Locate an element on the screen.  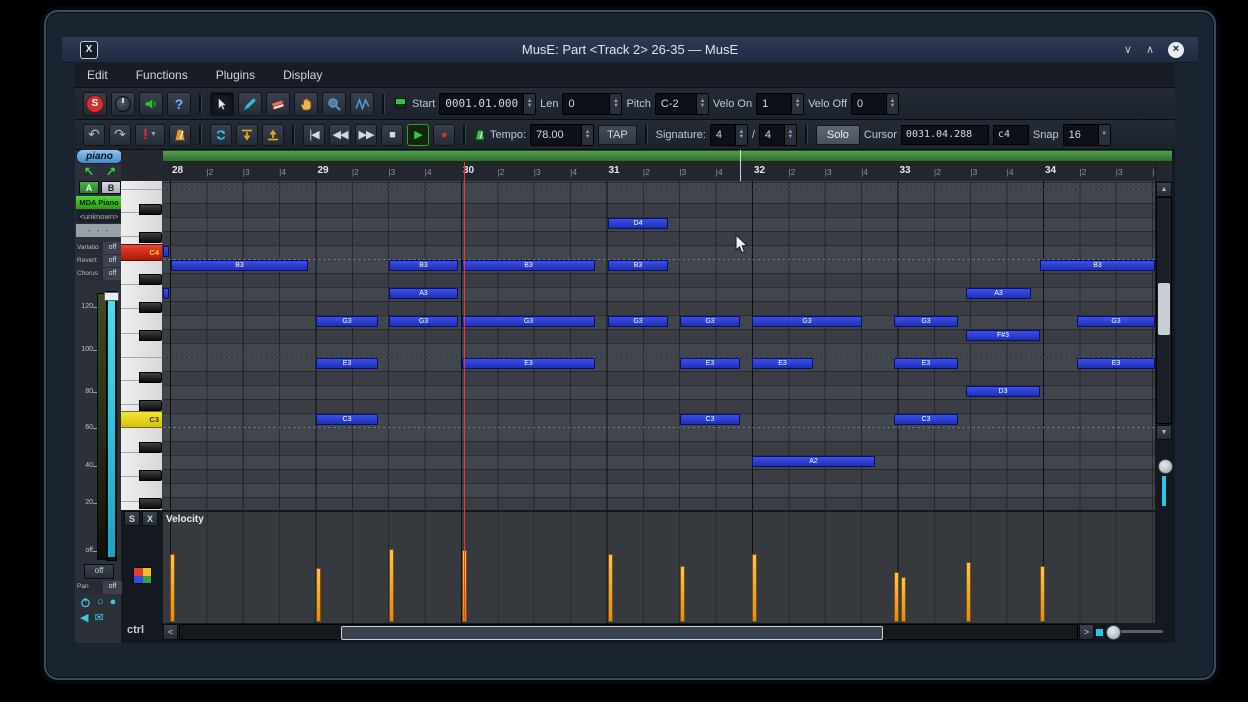
loop-button is located at coordinates (221, 134).